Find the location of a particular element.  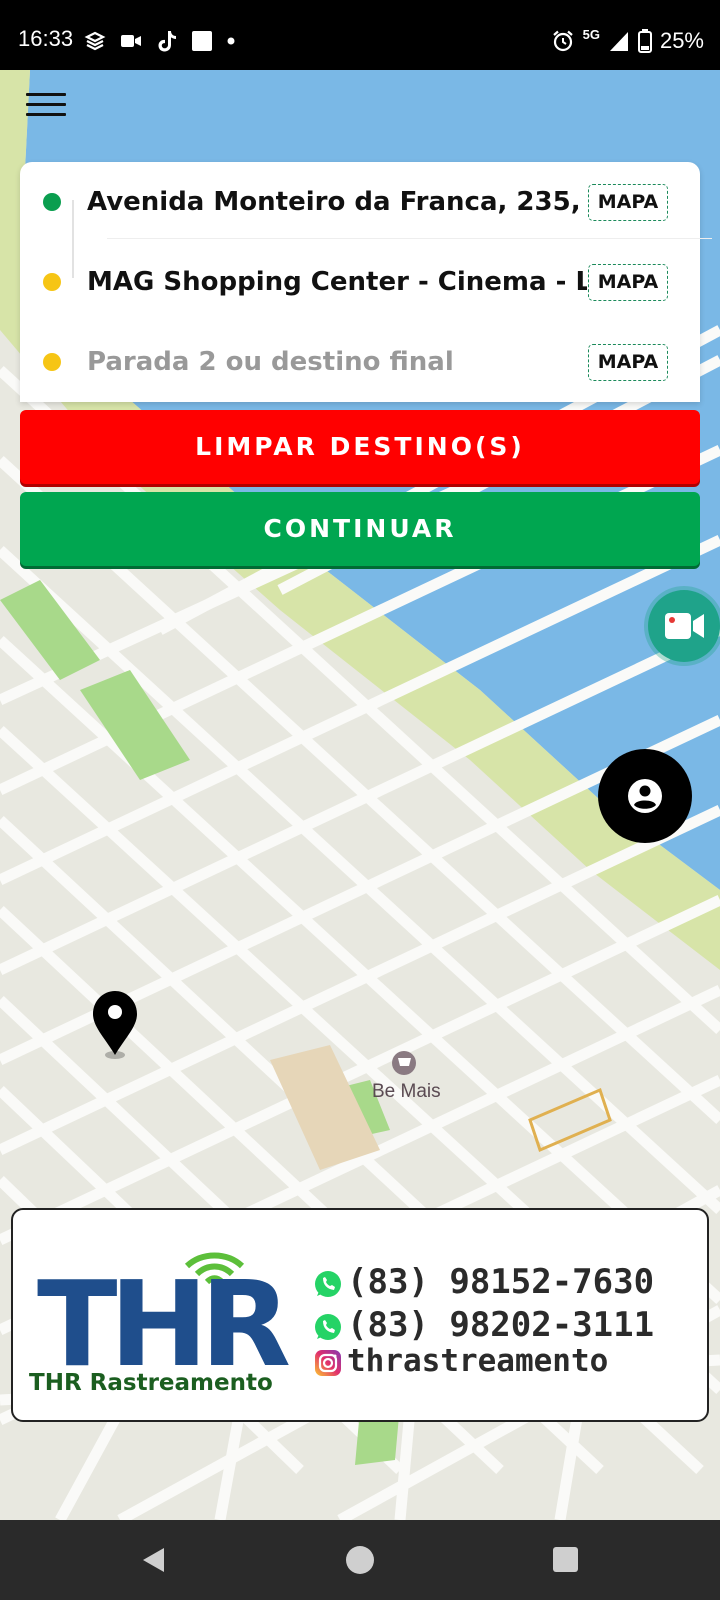

thr-logo: THR is located at coordinates (167, 1316).